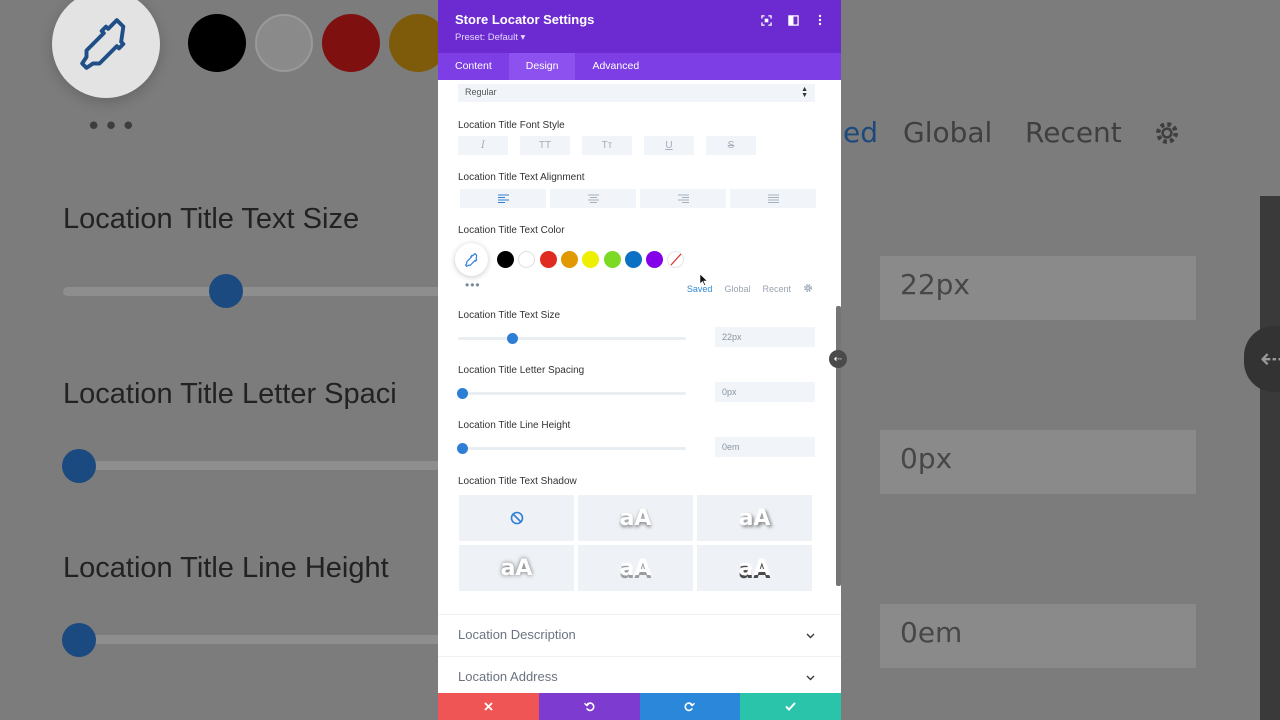 This screenshot has width=1280, height=720. Describe the element at coordinates (516, 568) in the screenshot. I see `shadow-preset-3: aA` at that location.